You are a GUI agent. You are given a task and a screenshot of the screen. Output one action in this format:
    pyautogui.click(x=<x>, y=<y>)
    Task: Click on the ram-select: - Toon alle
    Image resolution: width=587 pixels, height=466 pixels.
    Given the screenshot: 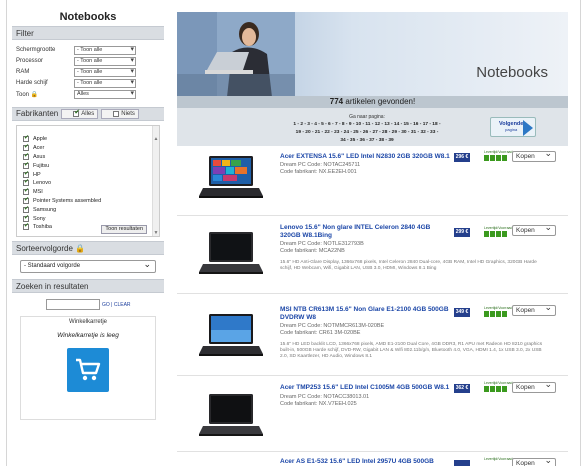 What is the action you would take?
    pyautogui.click(x=105, y=72)
    